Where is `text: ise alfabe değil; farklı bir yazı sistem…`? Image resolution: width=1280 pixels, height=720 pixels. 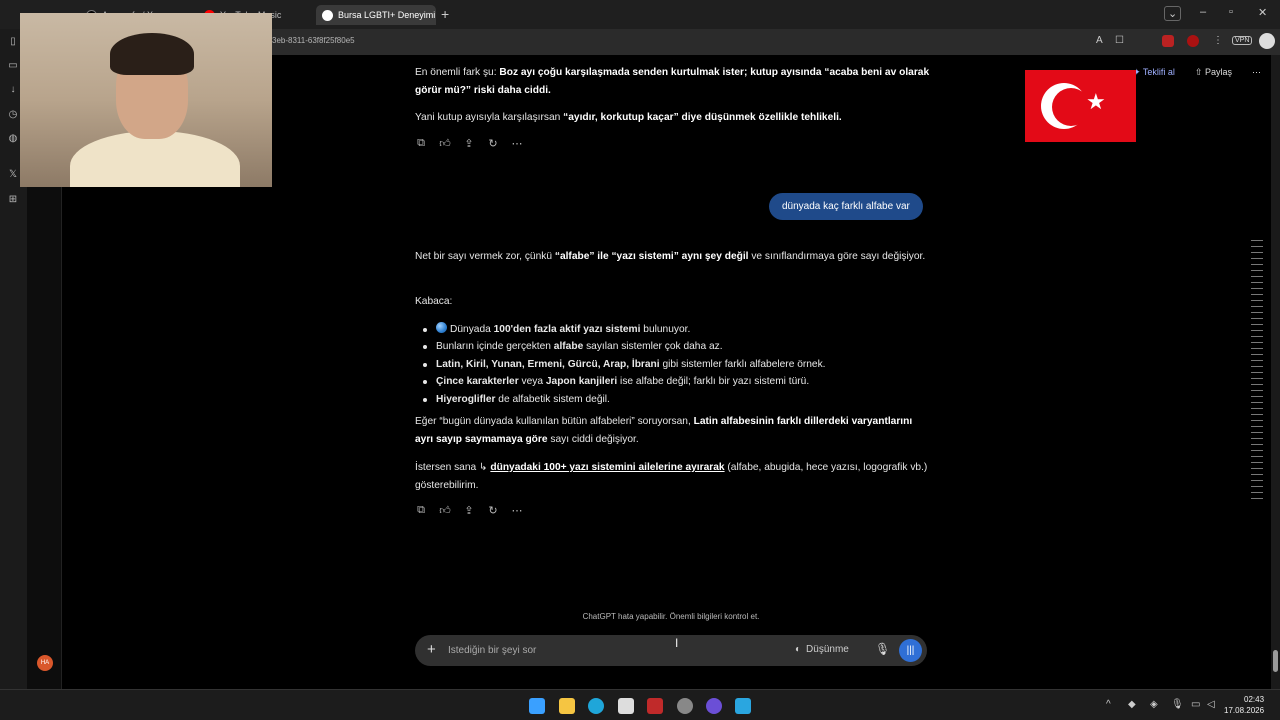
text: ise alfabe değil; farklı bir yazı sistem… is located at coordinates (713, 382).